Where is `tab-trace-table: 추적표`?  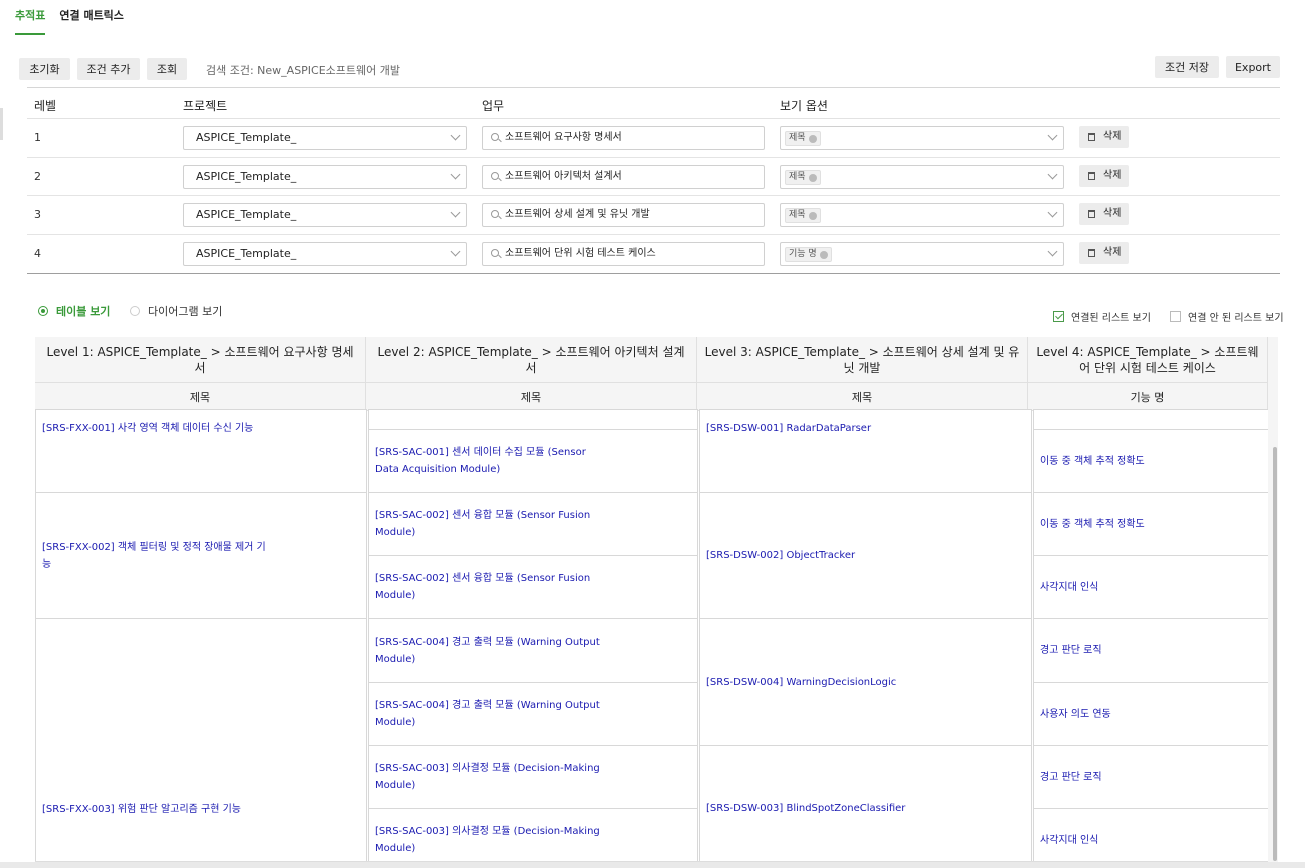 tab-trace-table: 추적표 is located at coordinates (30, 17).